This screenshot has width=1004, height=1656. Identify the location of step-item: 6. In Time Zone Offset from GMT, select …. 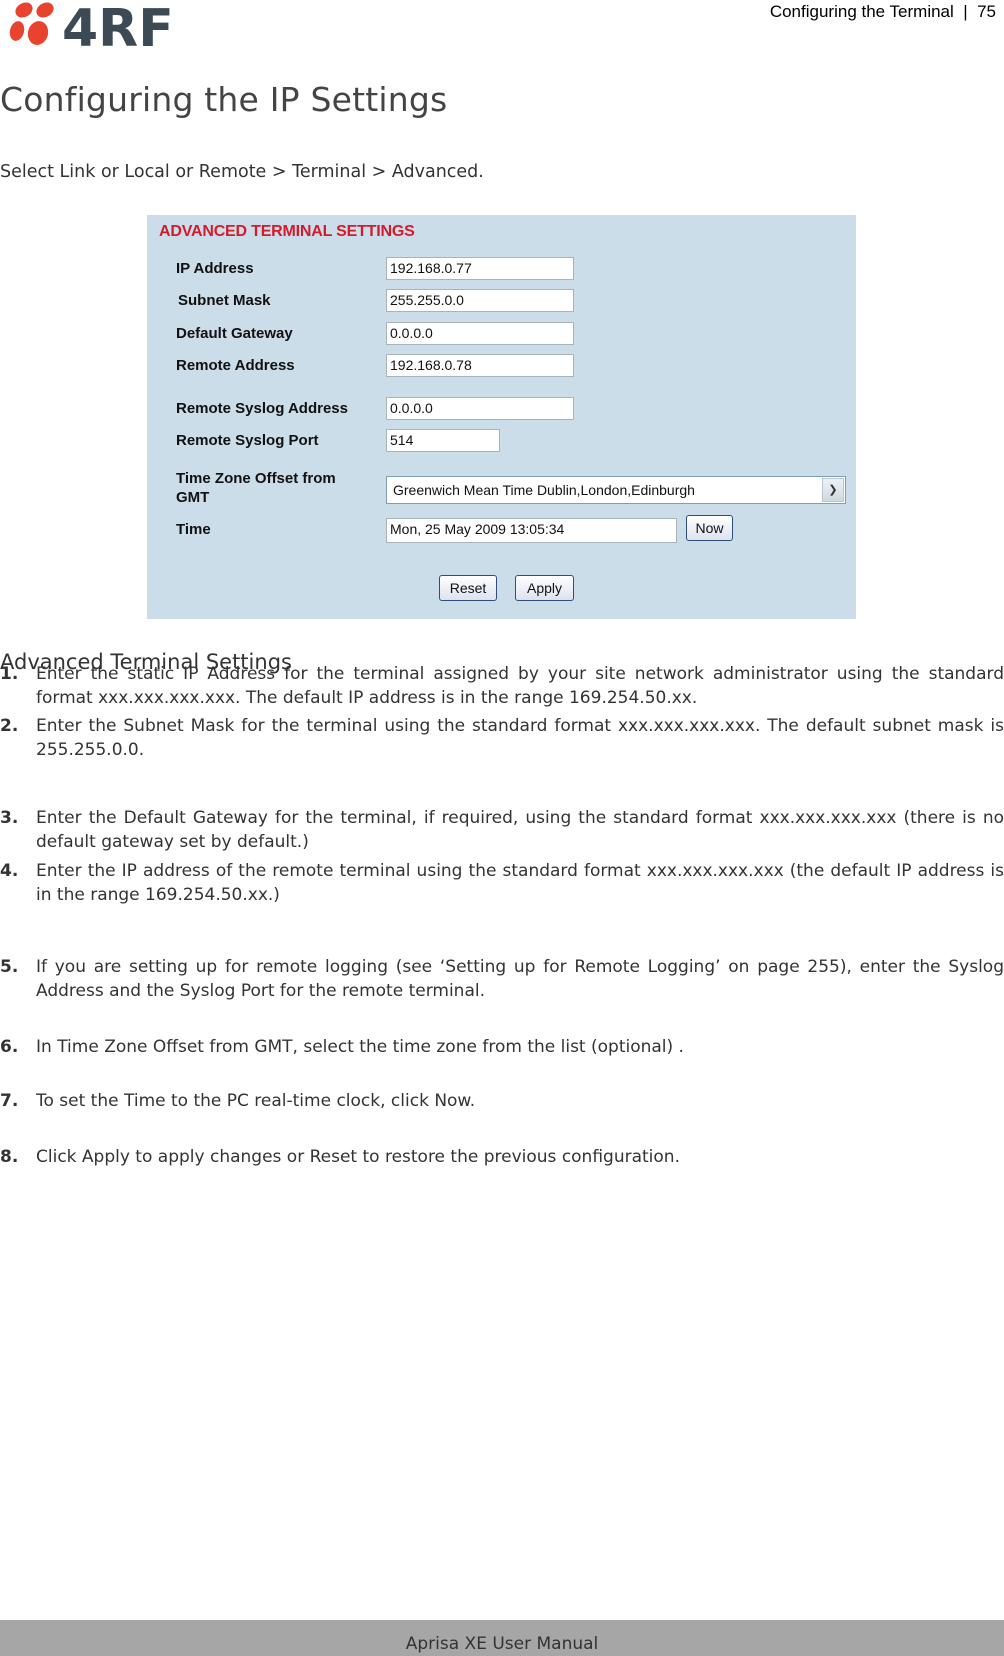
(502, 1047).